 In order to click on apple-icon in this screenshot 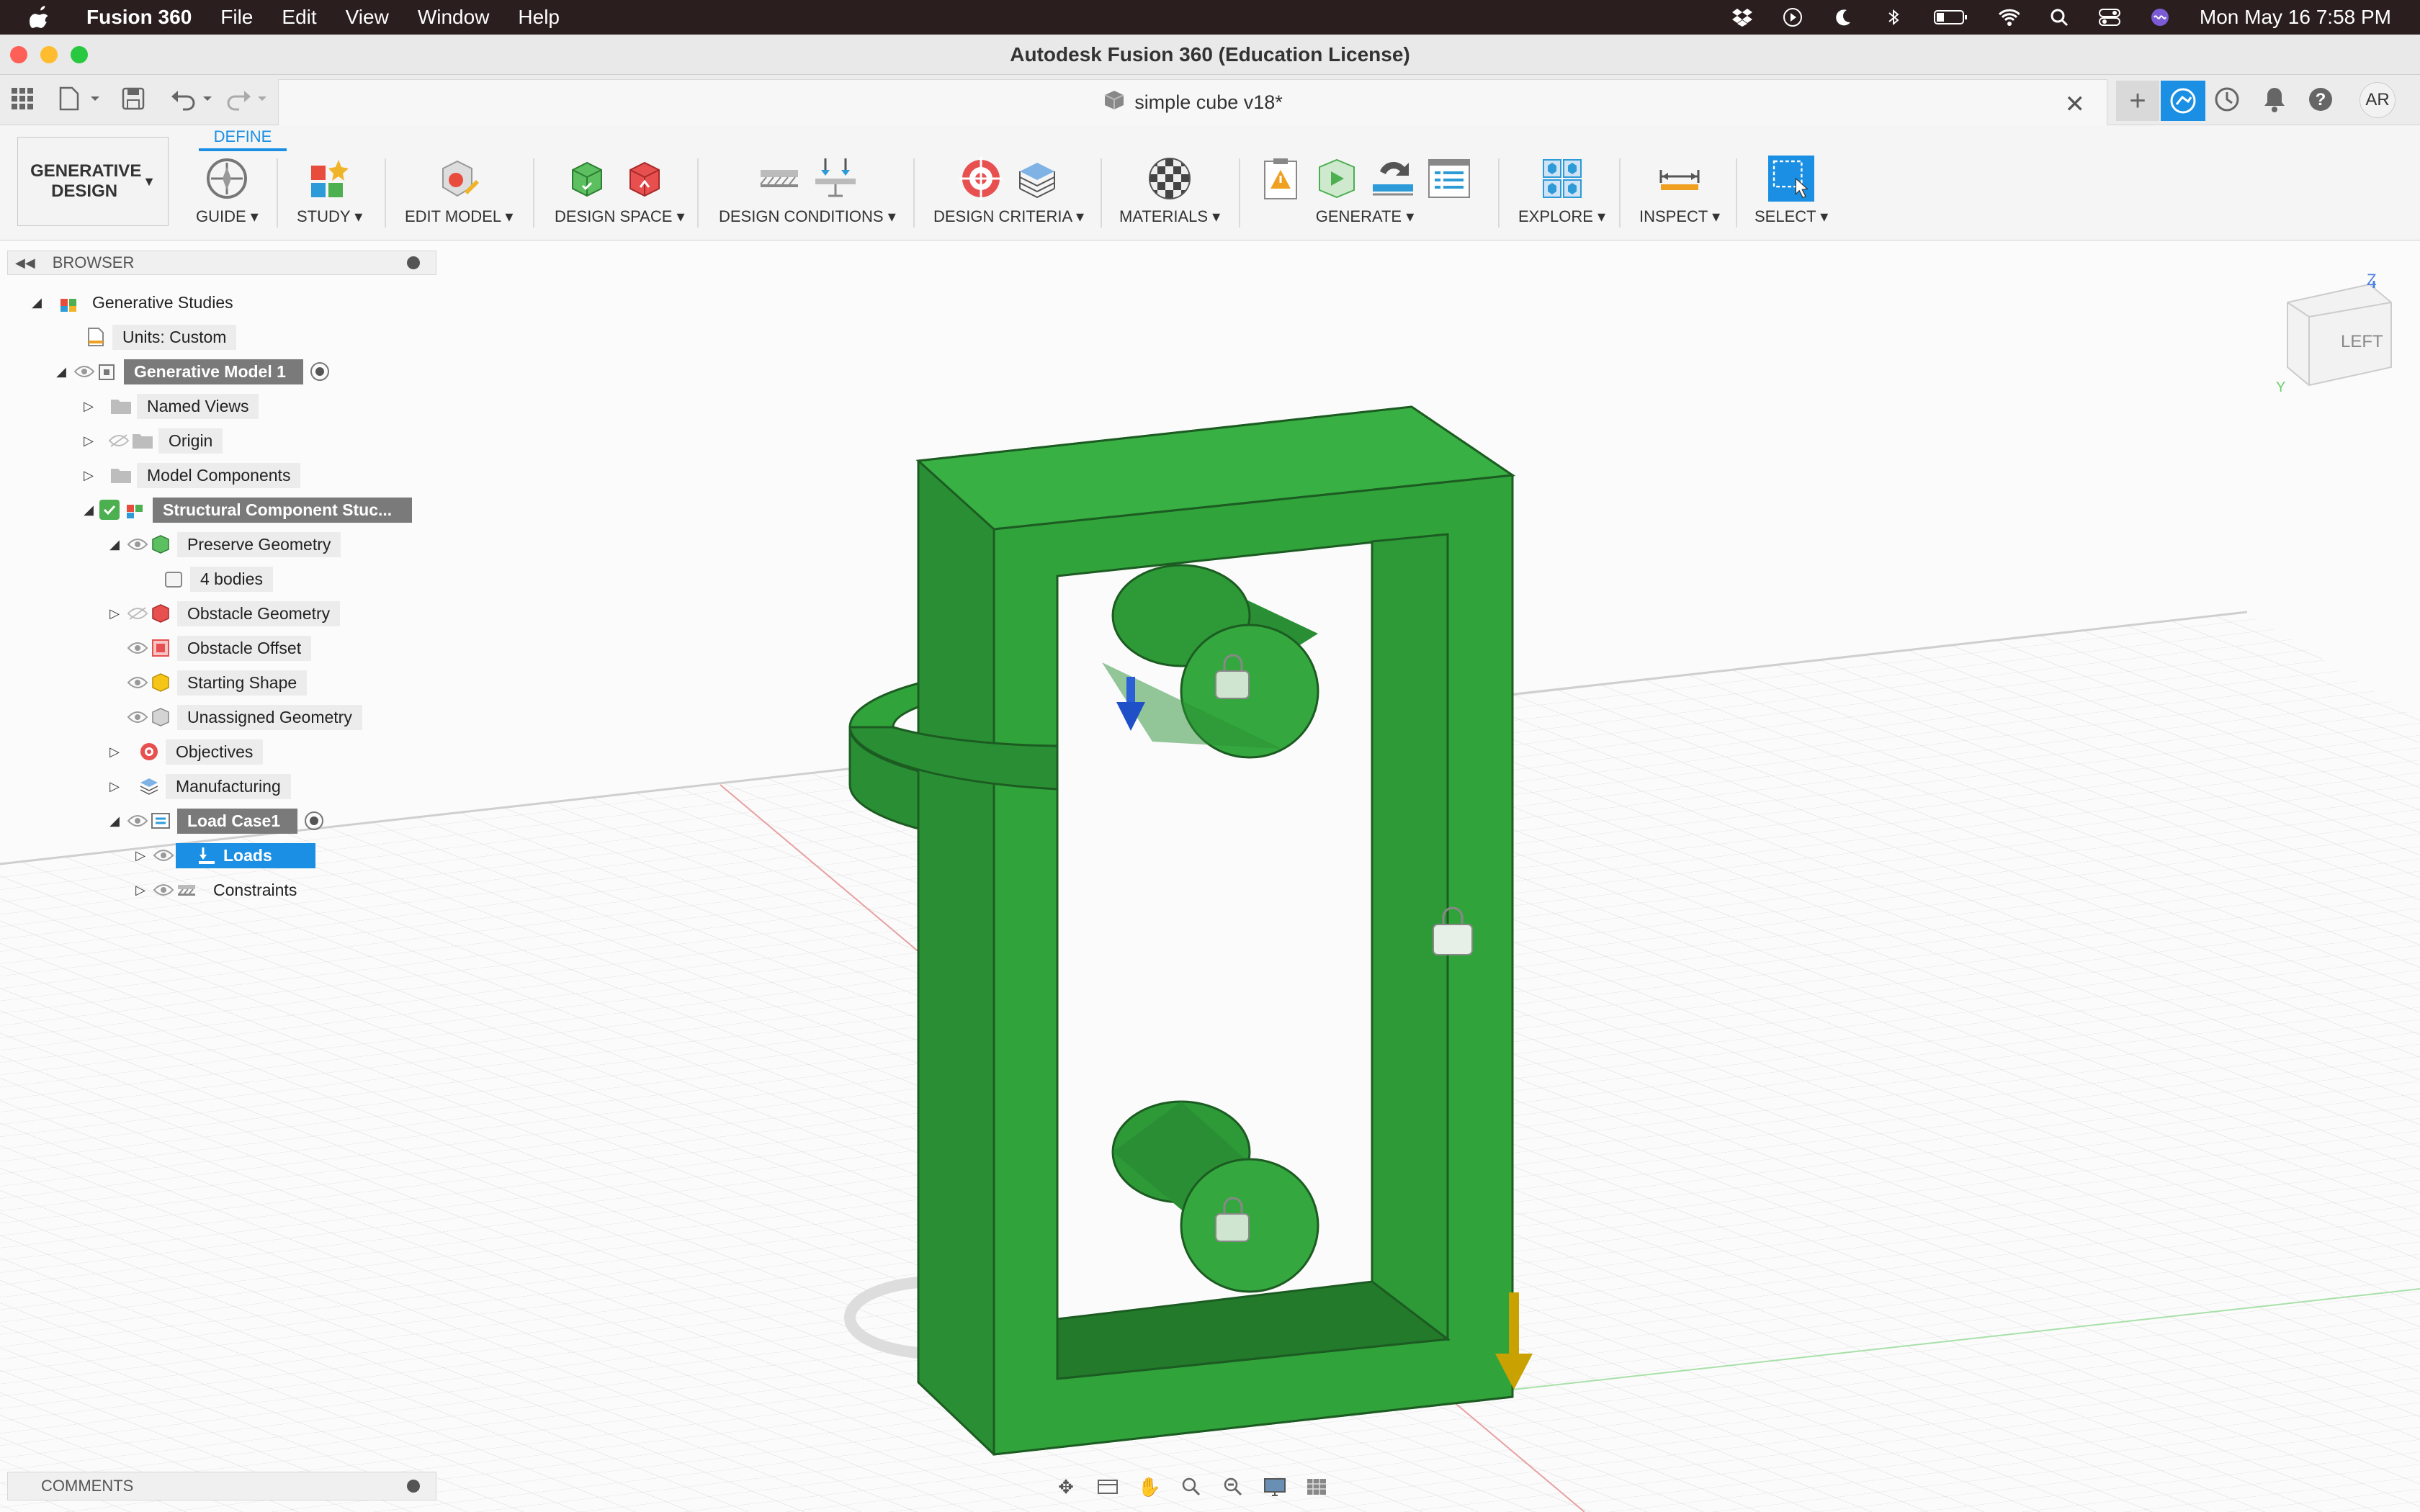, I will do `click(39, 17)`.